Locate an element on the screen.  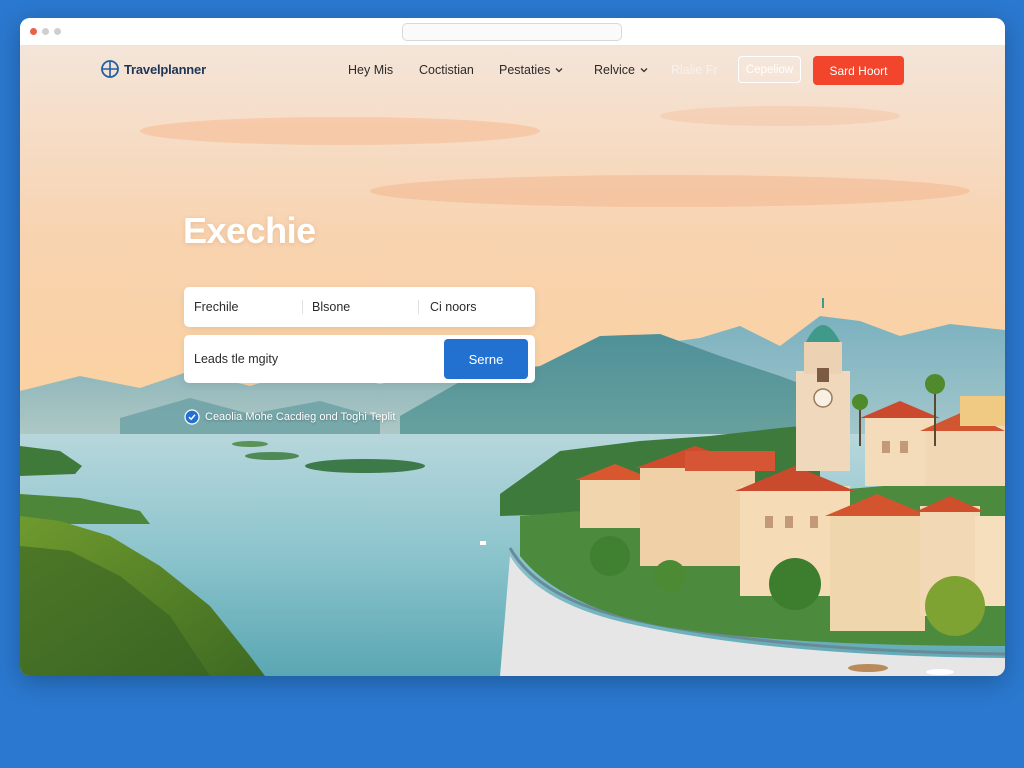
search-box: Serne is located at coordinates (359, 359).